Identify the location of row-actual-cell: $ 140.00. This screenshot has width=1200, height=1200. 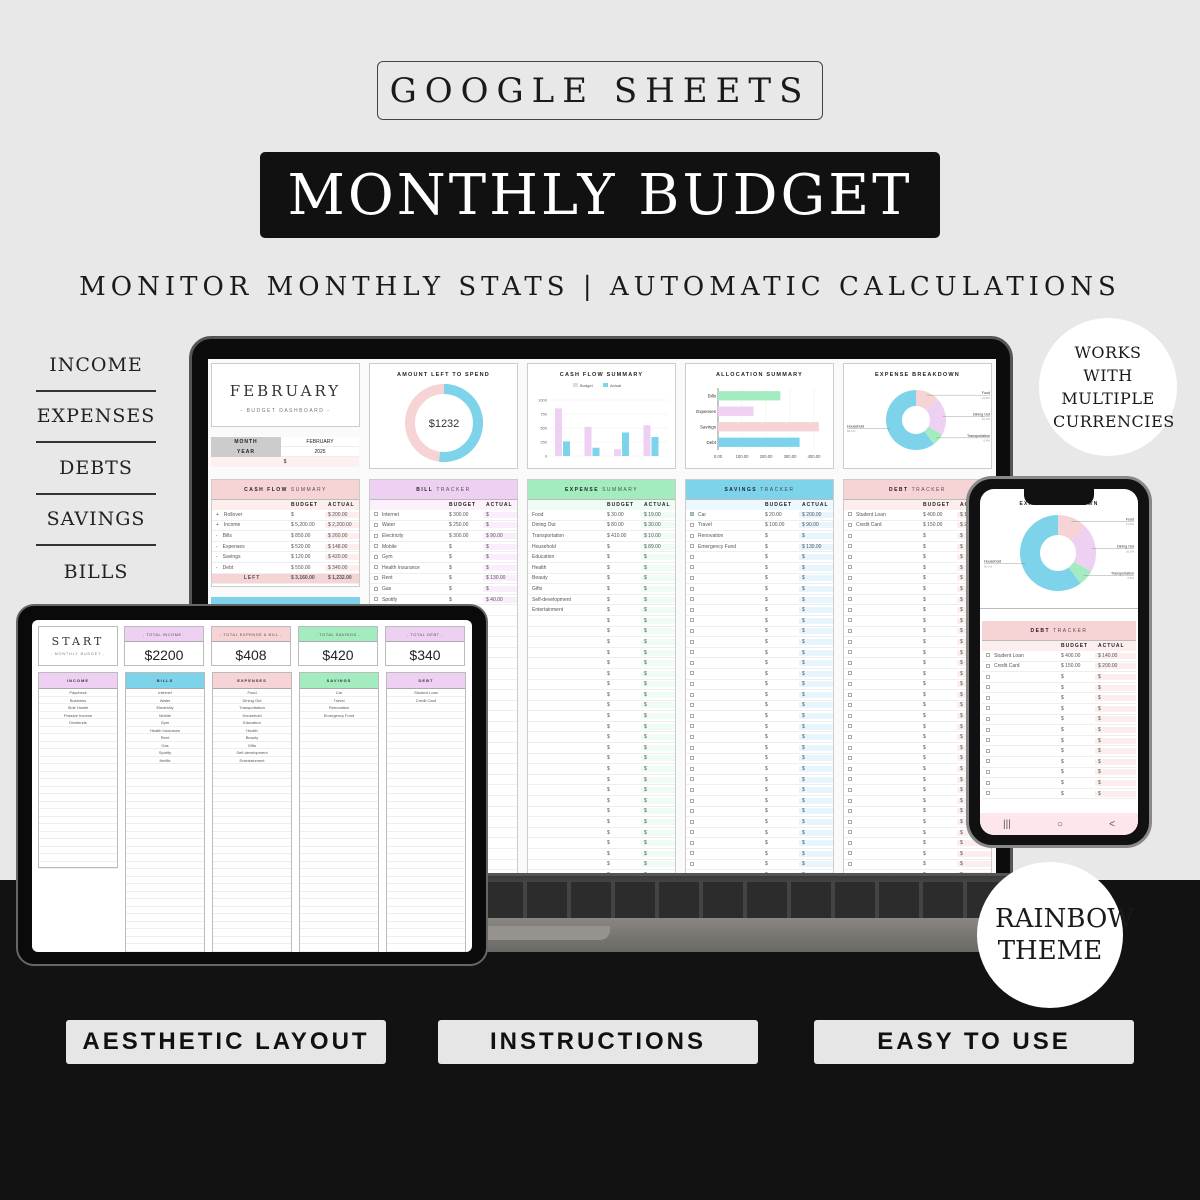
(1115, 655).